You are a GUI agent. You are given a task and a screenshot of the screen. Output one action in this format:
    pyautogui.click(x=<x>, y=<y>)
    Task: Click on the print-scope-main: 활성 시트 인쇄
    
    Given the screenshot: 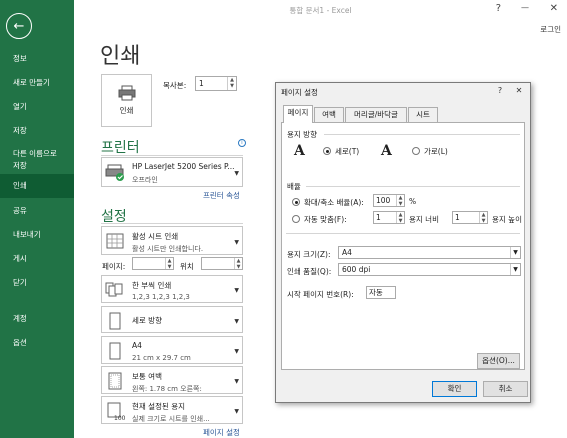 What is the action you would take?
    pyautogui.click(x=155, y=236)
    